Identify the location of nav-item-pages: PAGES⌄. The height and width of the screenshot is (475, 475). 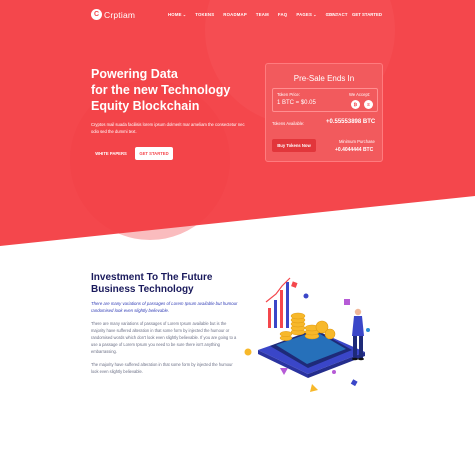
(306, 14).